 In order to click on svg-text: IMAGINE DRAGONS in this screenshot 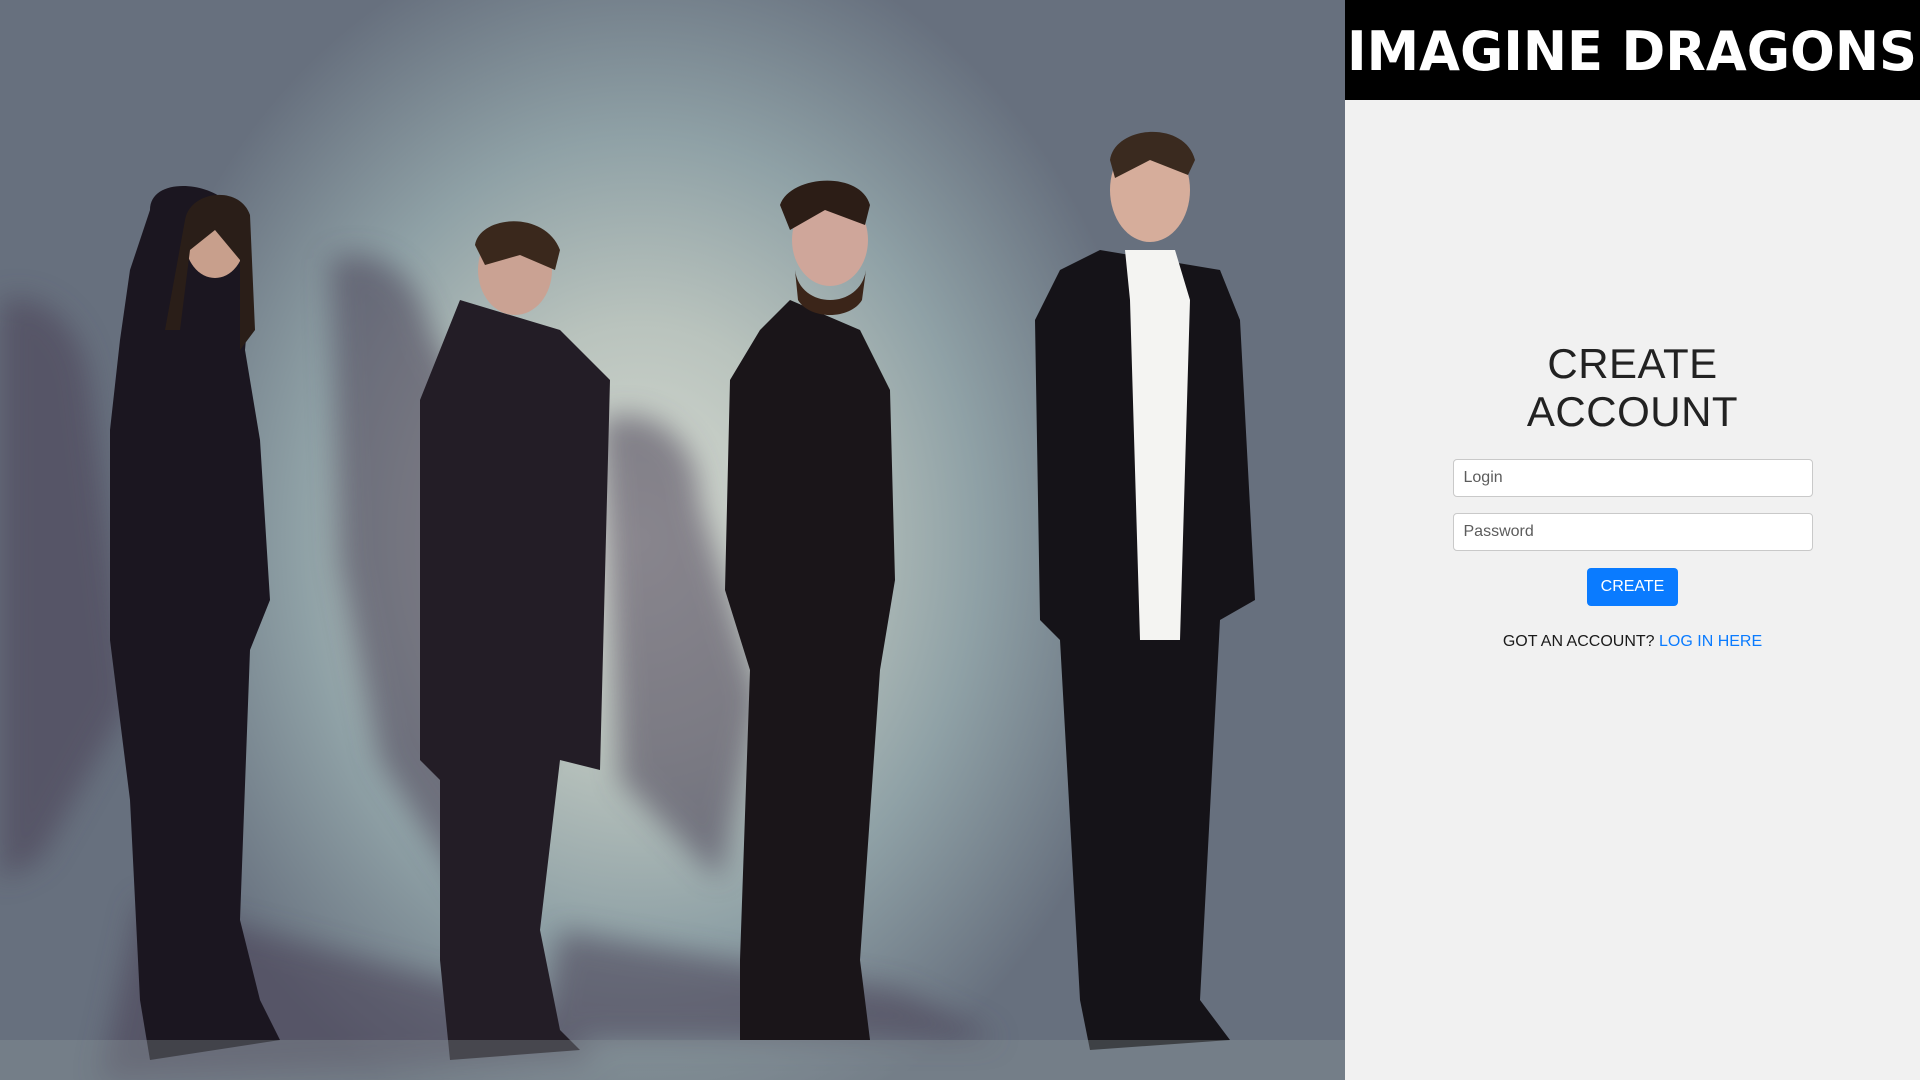, I will do `click(1632, 51)`.